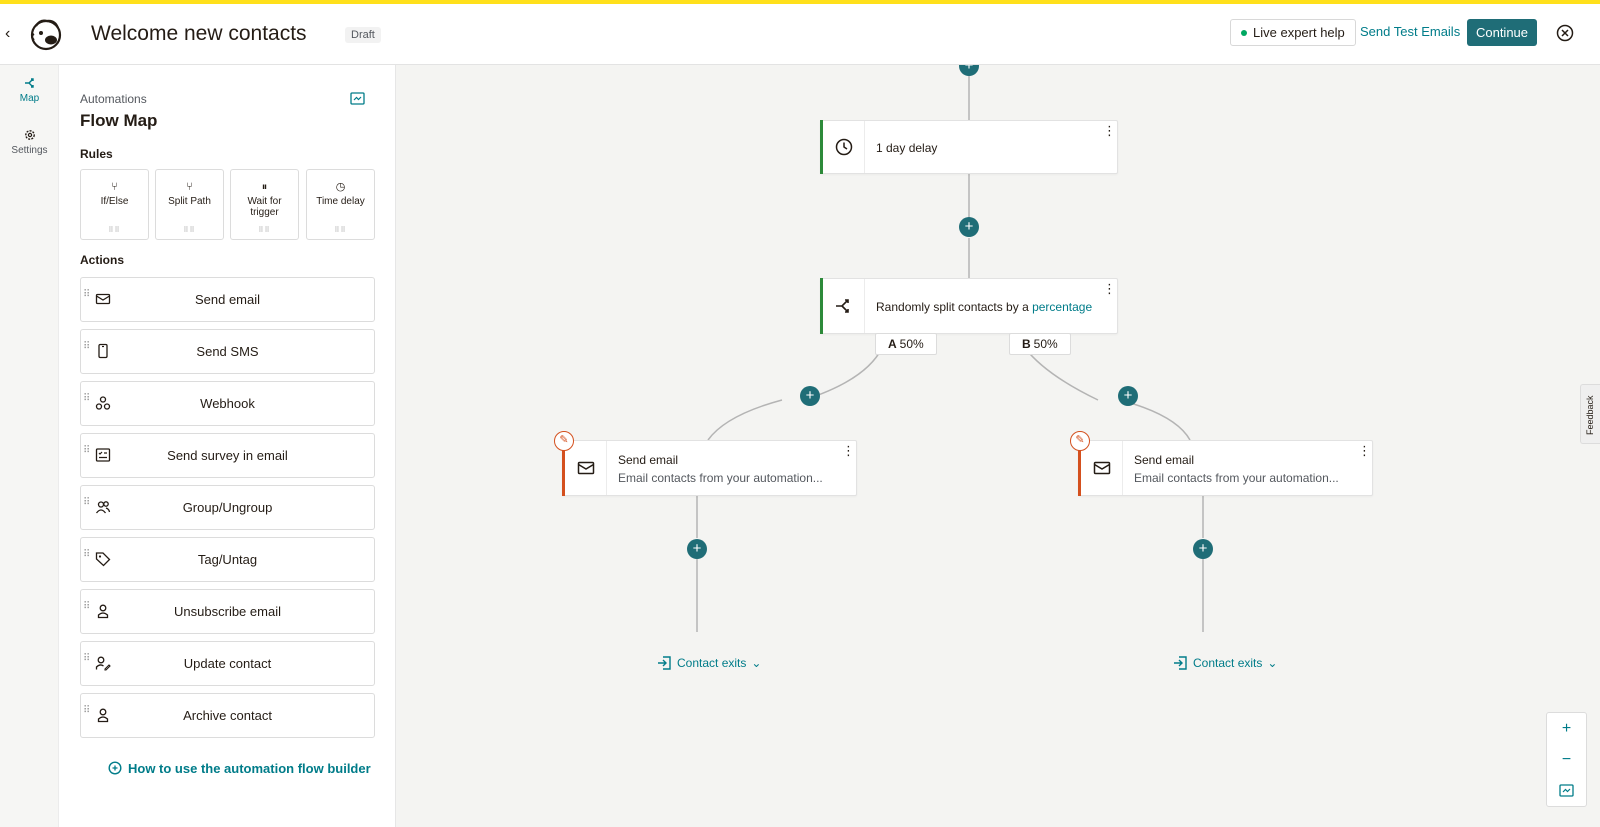  I want to click on how-to-label: How to use the automation flow builder, so click(249, 768).